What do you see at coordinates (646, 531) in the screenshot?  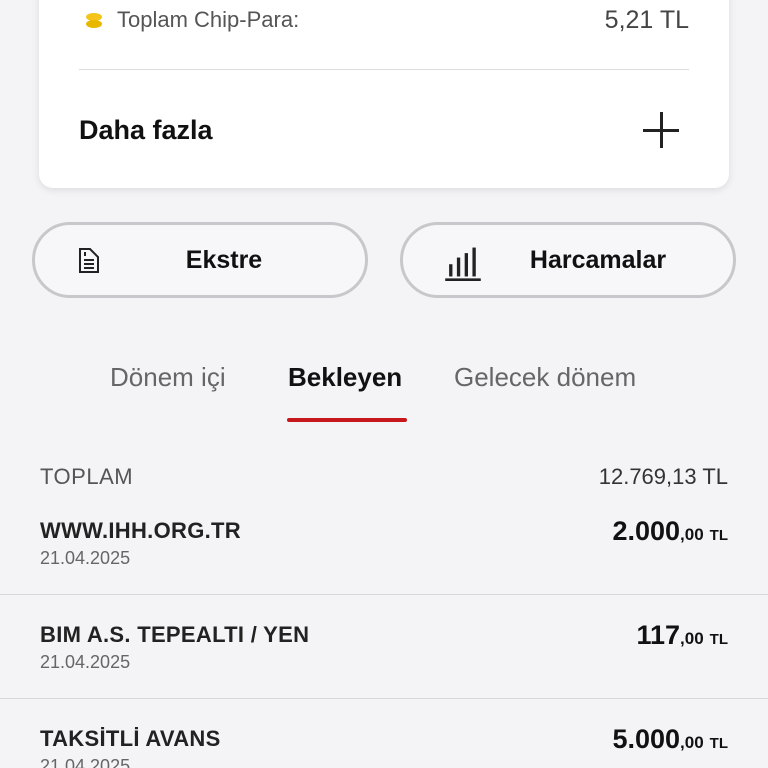 I see `amount-integer: 2.000` at bounding box center [646, 531].